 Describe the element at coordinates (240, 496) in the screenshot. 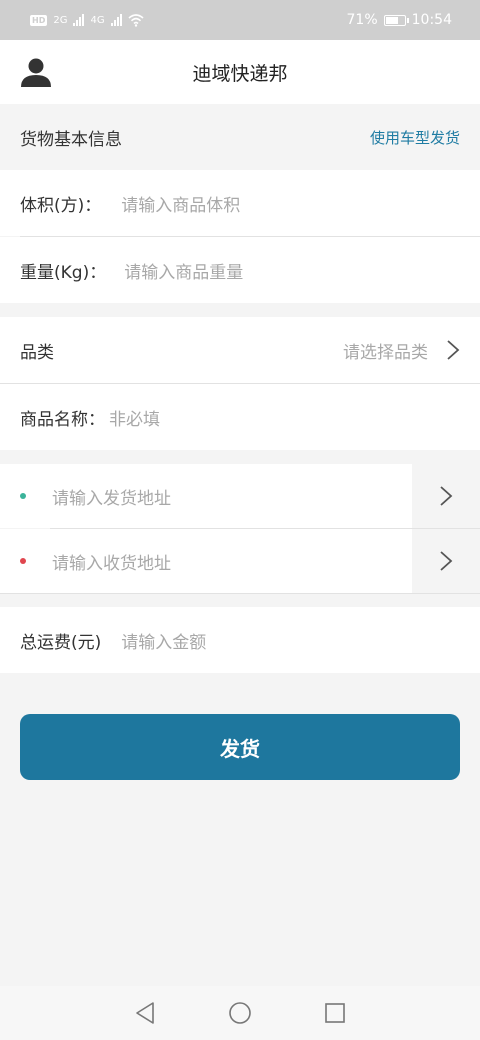

I see `send-address-row: 请输入发货地址` at that location.